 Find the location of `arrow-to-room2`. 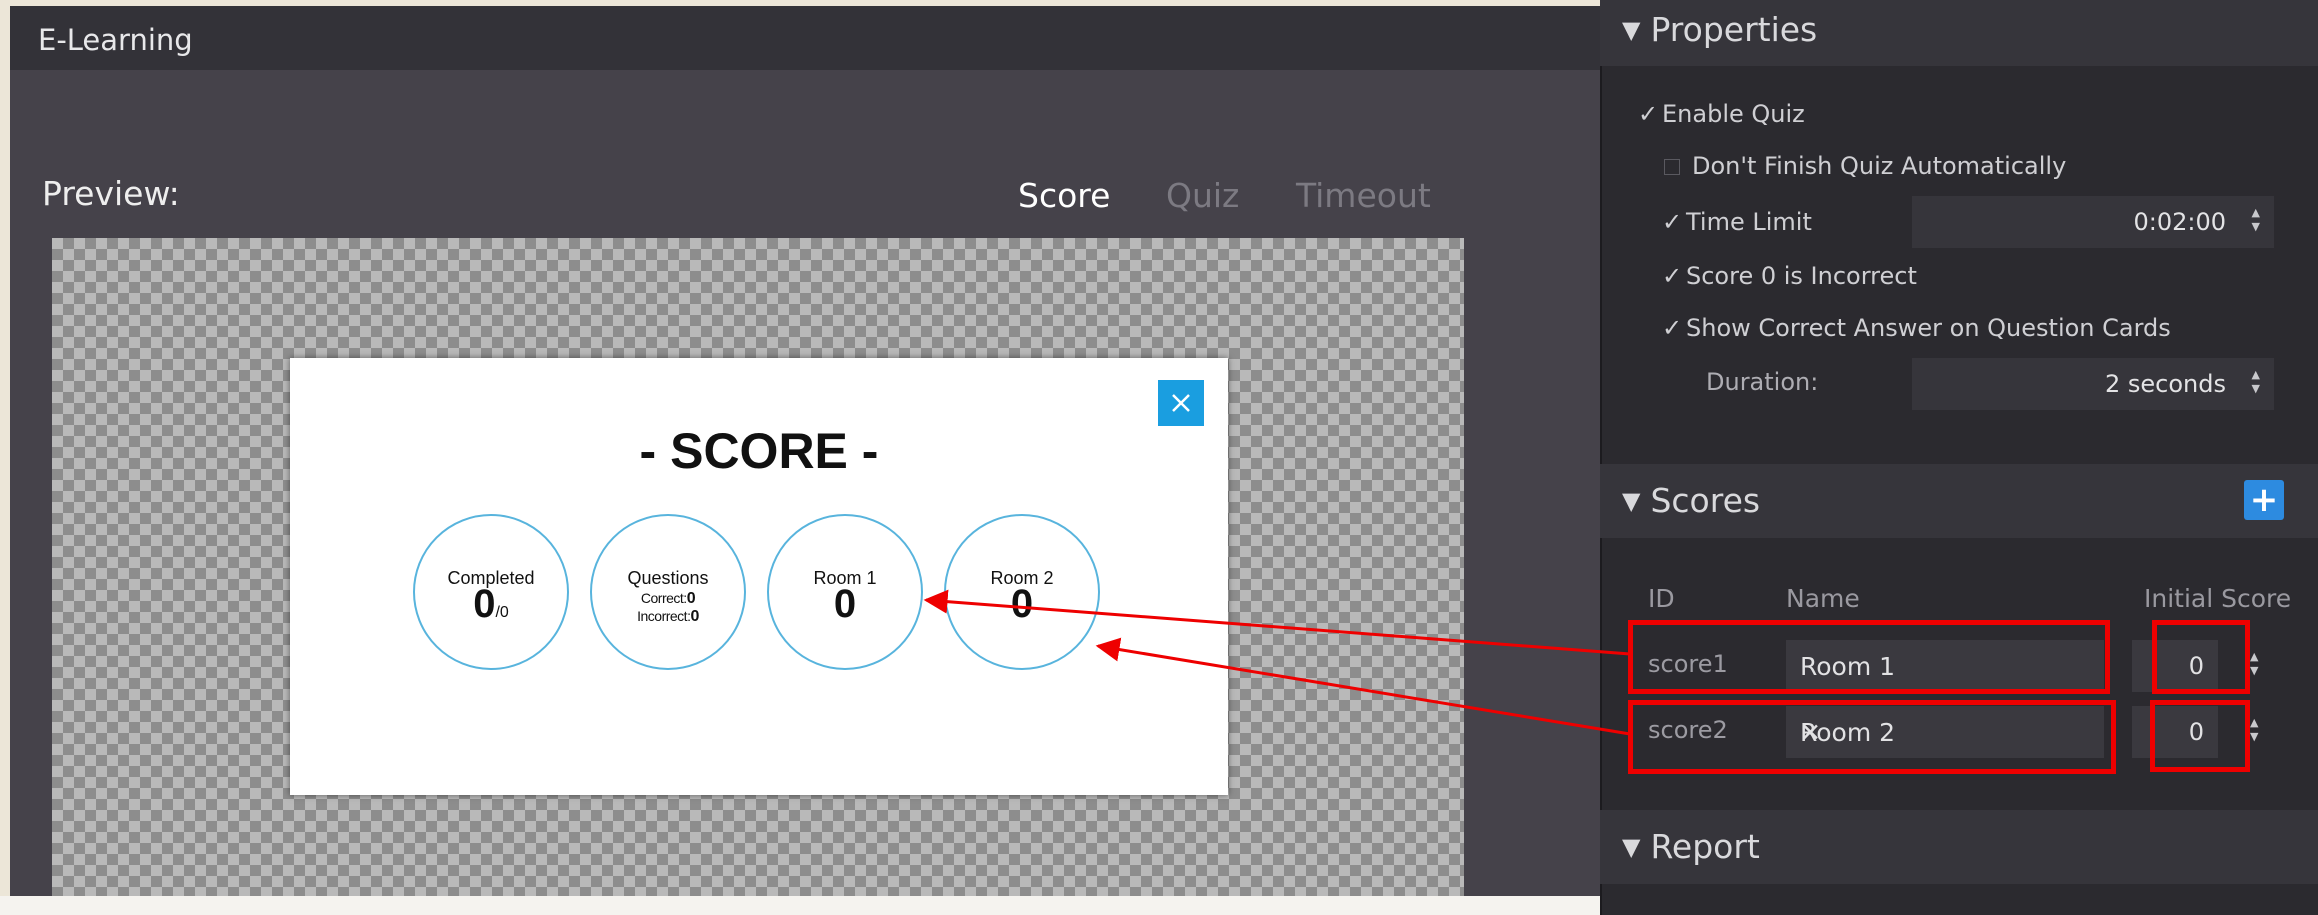

arrow-to-room2 is located at coordinates (1363, 686).